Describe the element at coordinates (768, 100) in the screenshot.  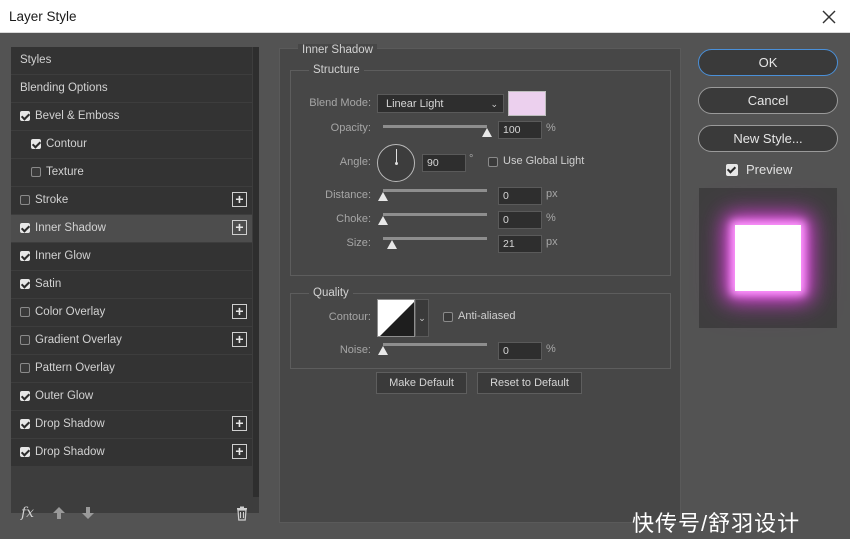
I see `cancel-button: Cancel` at that location.